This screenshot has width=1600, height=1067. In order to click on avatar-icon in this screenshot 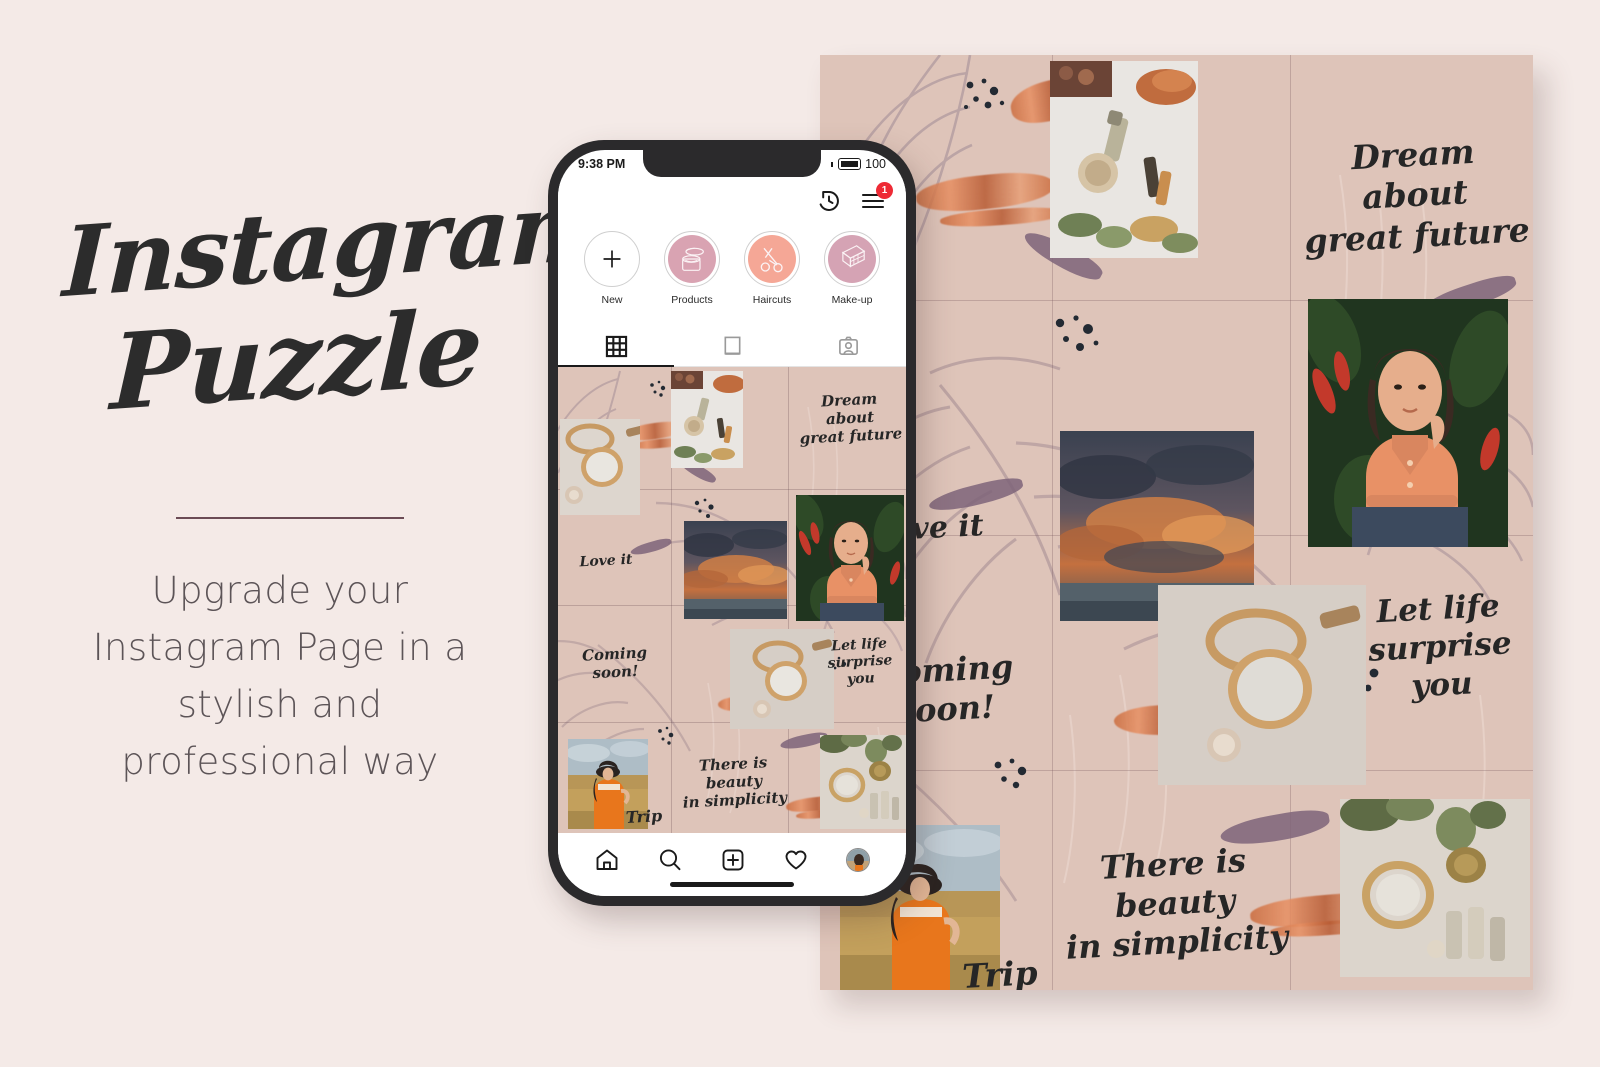, I will do `click(857, 859)`.